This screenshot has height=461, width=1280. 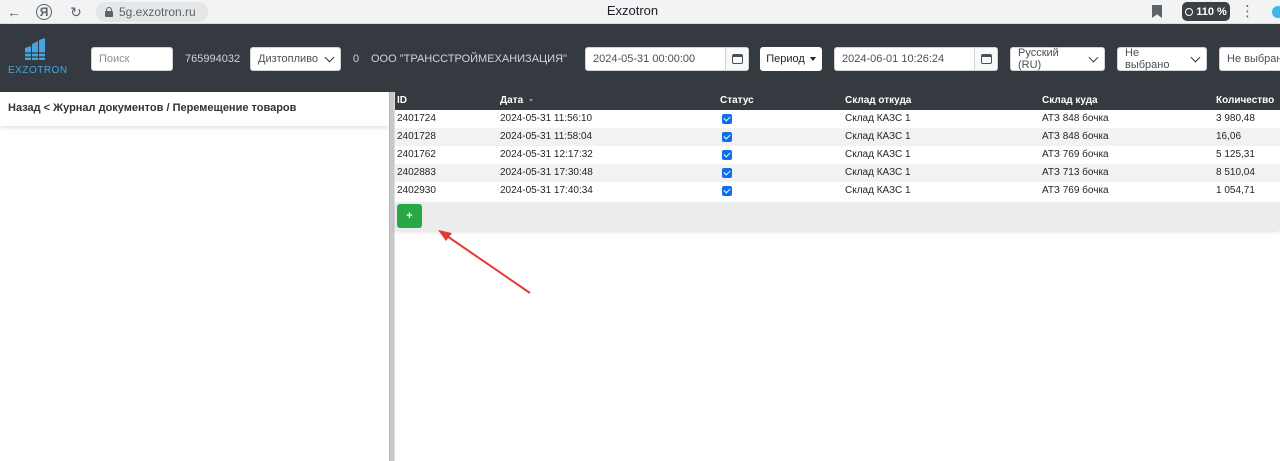 I want to click on date-to-input: 2024-06-01 10:26:24, so click(x=916, y=59).